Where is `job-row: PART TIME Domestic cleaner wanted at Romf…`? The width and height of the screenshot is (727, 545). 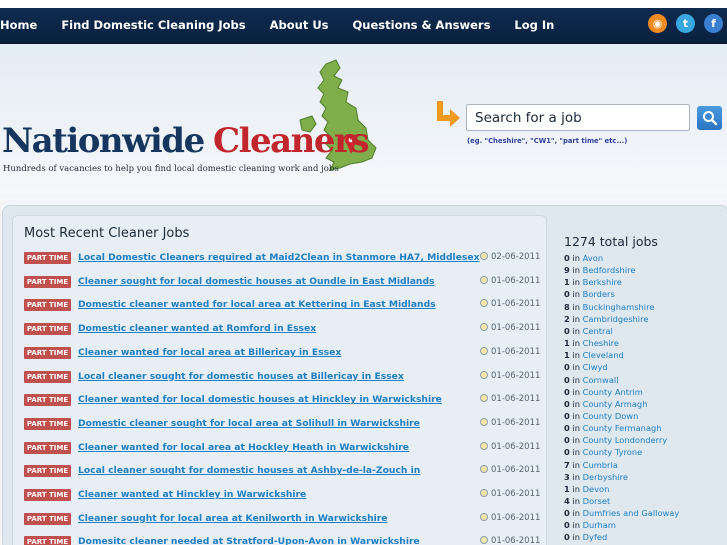
job-row: PART TIME Domestic cleaner wanted at Romf… is located at coordinates (284, 331).